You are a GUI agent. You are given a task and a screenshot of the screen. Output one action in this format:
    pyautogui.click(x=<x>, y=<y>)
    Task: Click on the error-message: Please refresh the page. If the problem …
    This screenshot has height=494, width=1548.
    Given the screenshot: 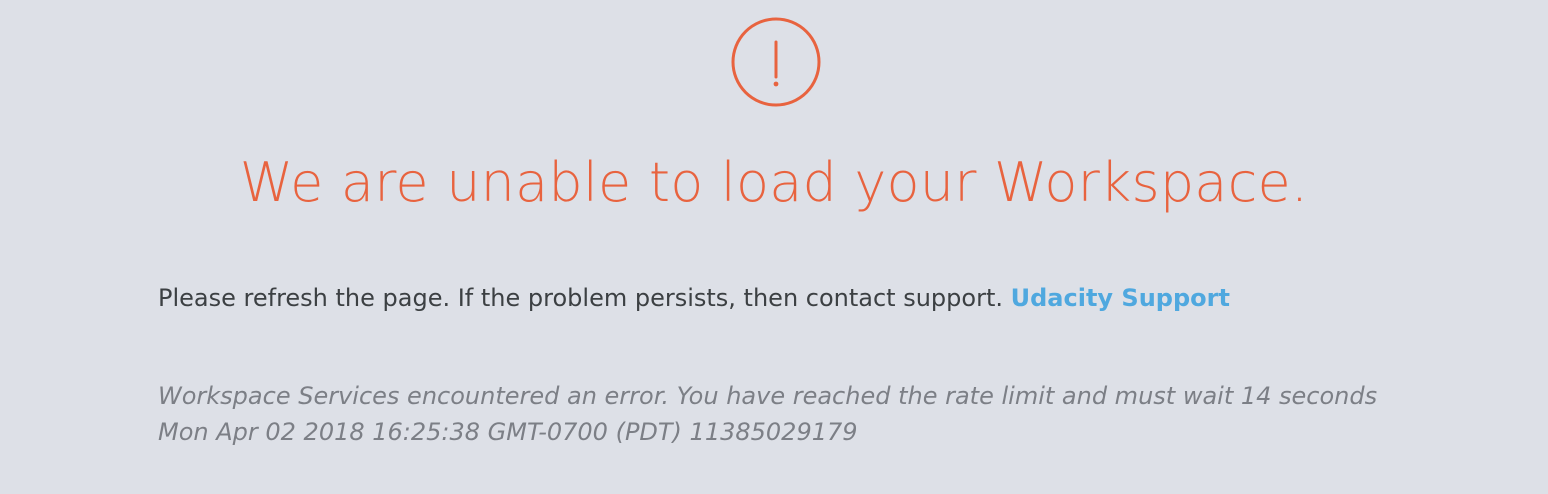 What is the action you would take?
    pyautogui.click(x=694, y=298)
    